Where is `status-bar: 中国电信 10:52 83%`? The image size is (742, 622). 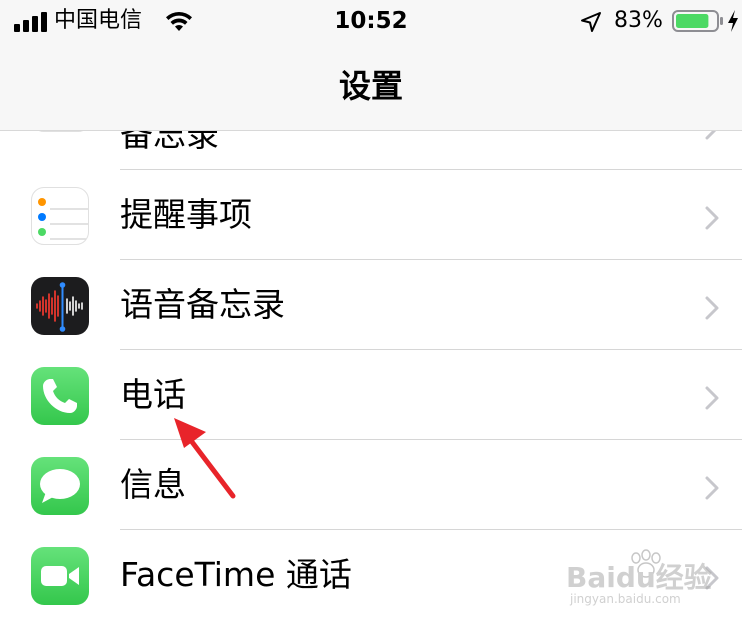 status-bar: 中国电信 10:52 83% is located at coordinates (371, 22).